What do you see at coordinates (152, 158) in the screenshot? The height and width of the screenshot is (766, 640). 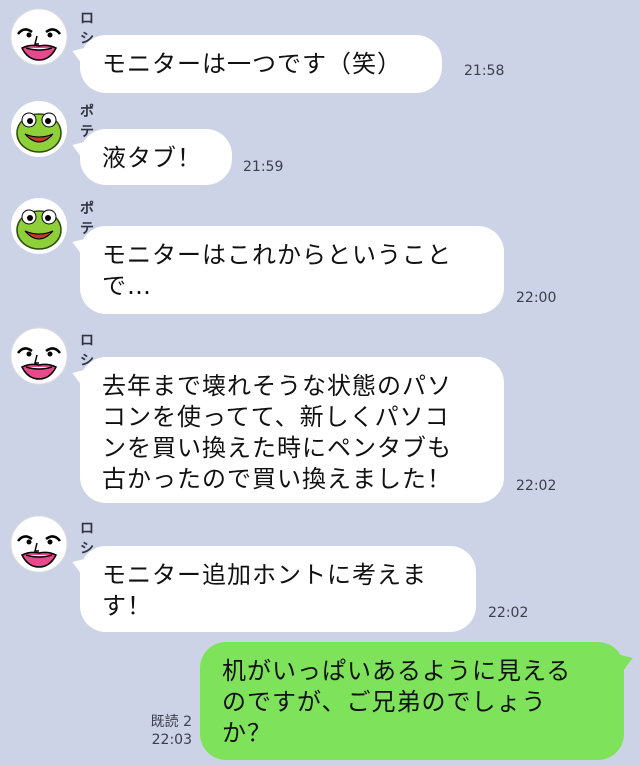 I see `message-line: 液タブ！` at bounding box center [152, 158].